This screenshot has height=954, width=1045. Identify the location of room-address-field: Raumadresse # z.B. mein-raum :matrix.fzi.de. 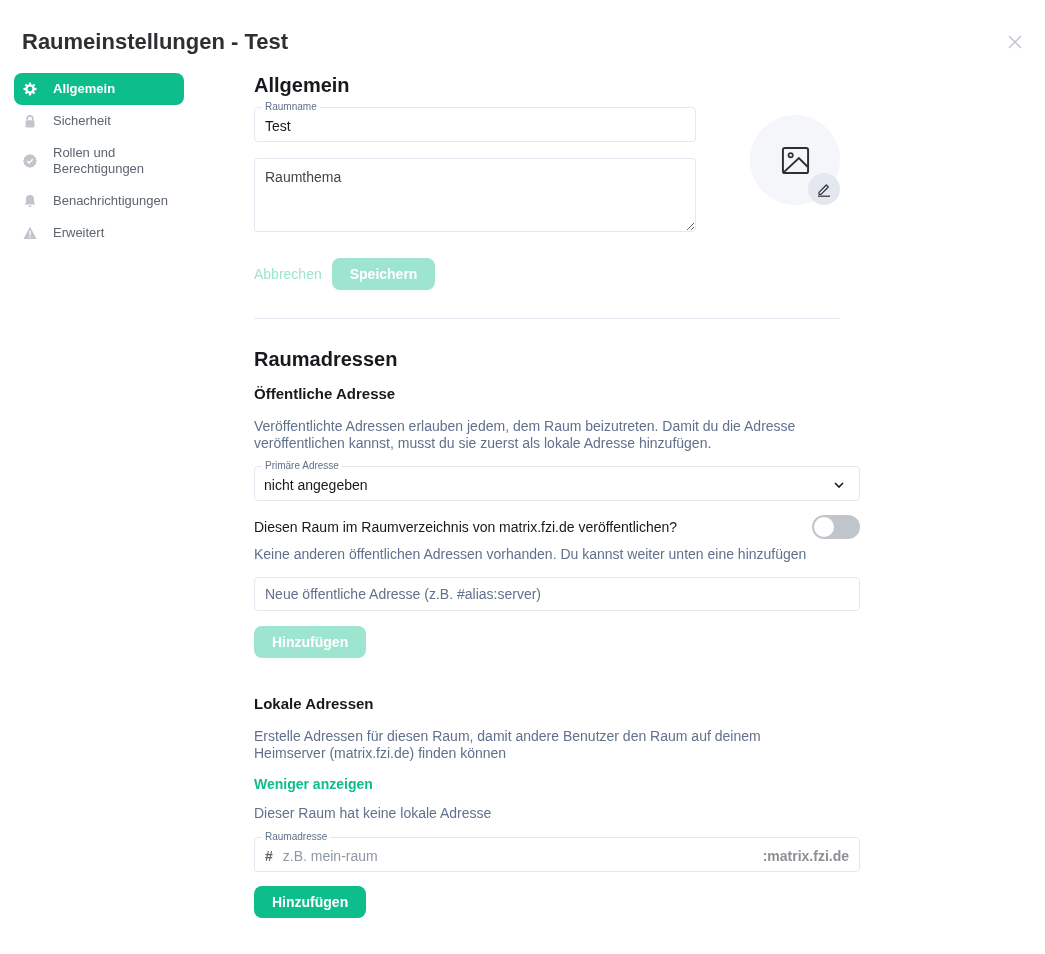
(557, 851).